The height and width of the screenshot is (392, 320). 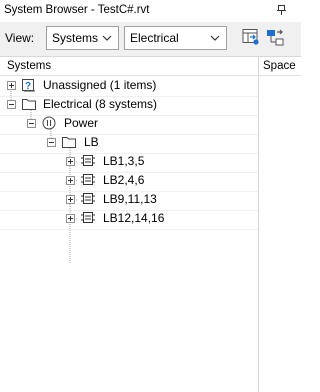 I want to click on unassigned-icon: ?, so click(x=28, y=85).